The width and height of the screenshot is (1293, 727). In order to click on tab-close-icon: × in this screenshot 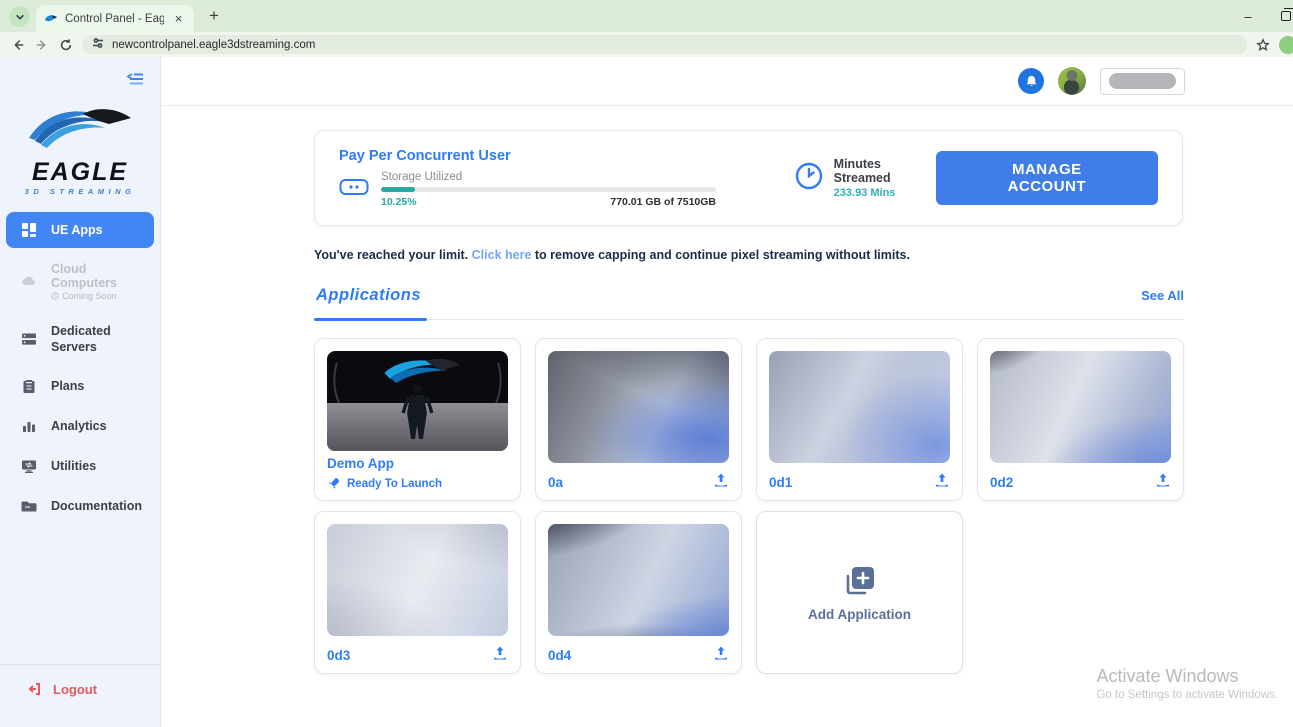, I will do `click(178, 18)`.